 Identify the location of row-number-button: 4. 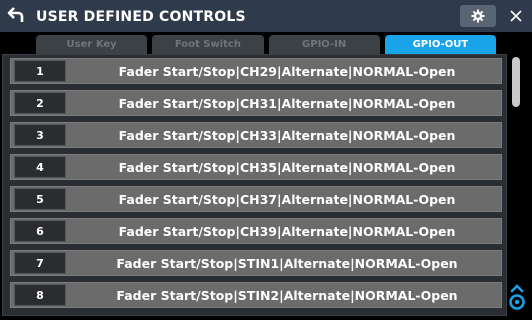
(40, 167).